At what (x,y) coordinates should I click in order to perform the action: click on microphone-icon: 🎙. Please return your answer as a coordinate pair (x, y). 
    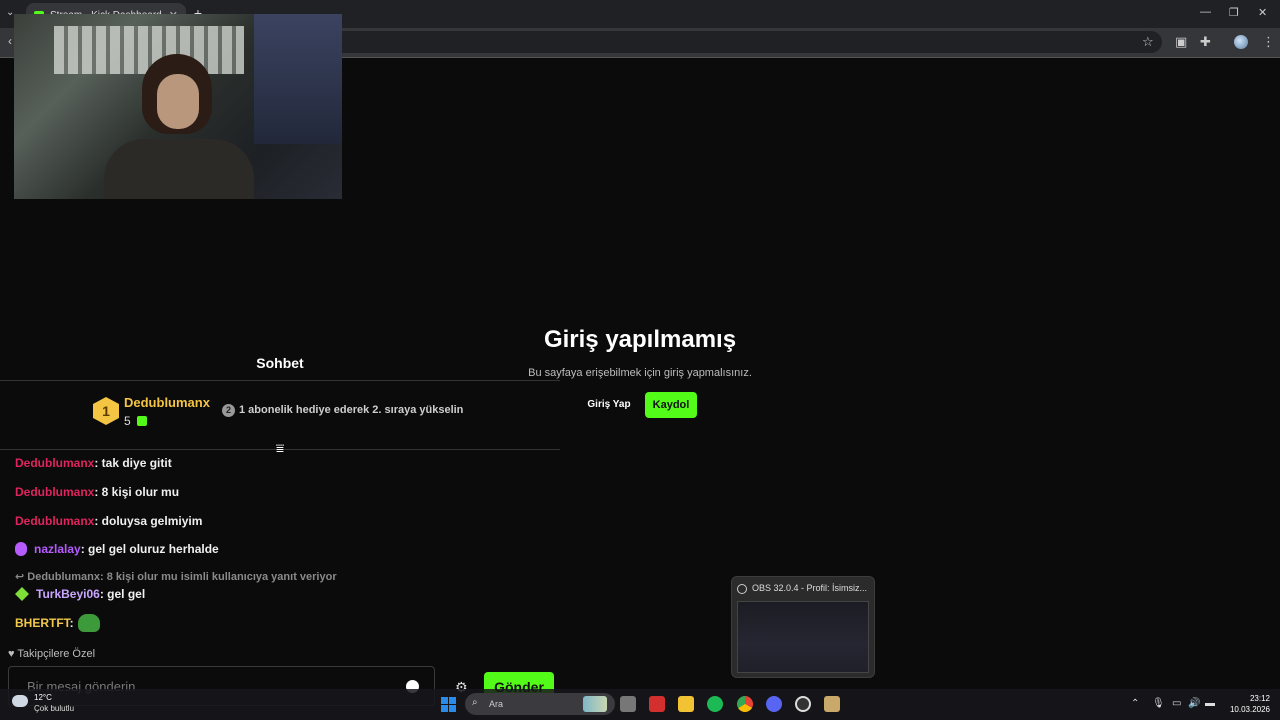
    Looking at the image, I should click on (1158, 703).